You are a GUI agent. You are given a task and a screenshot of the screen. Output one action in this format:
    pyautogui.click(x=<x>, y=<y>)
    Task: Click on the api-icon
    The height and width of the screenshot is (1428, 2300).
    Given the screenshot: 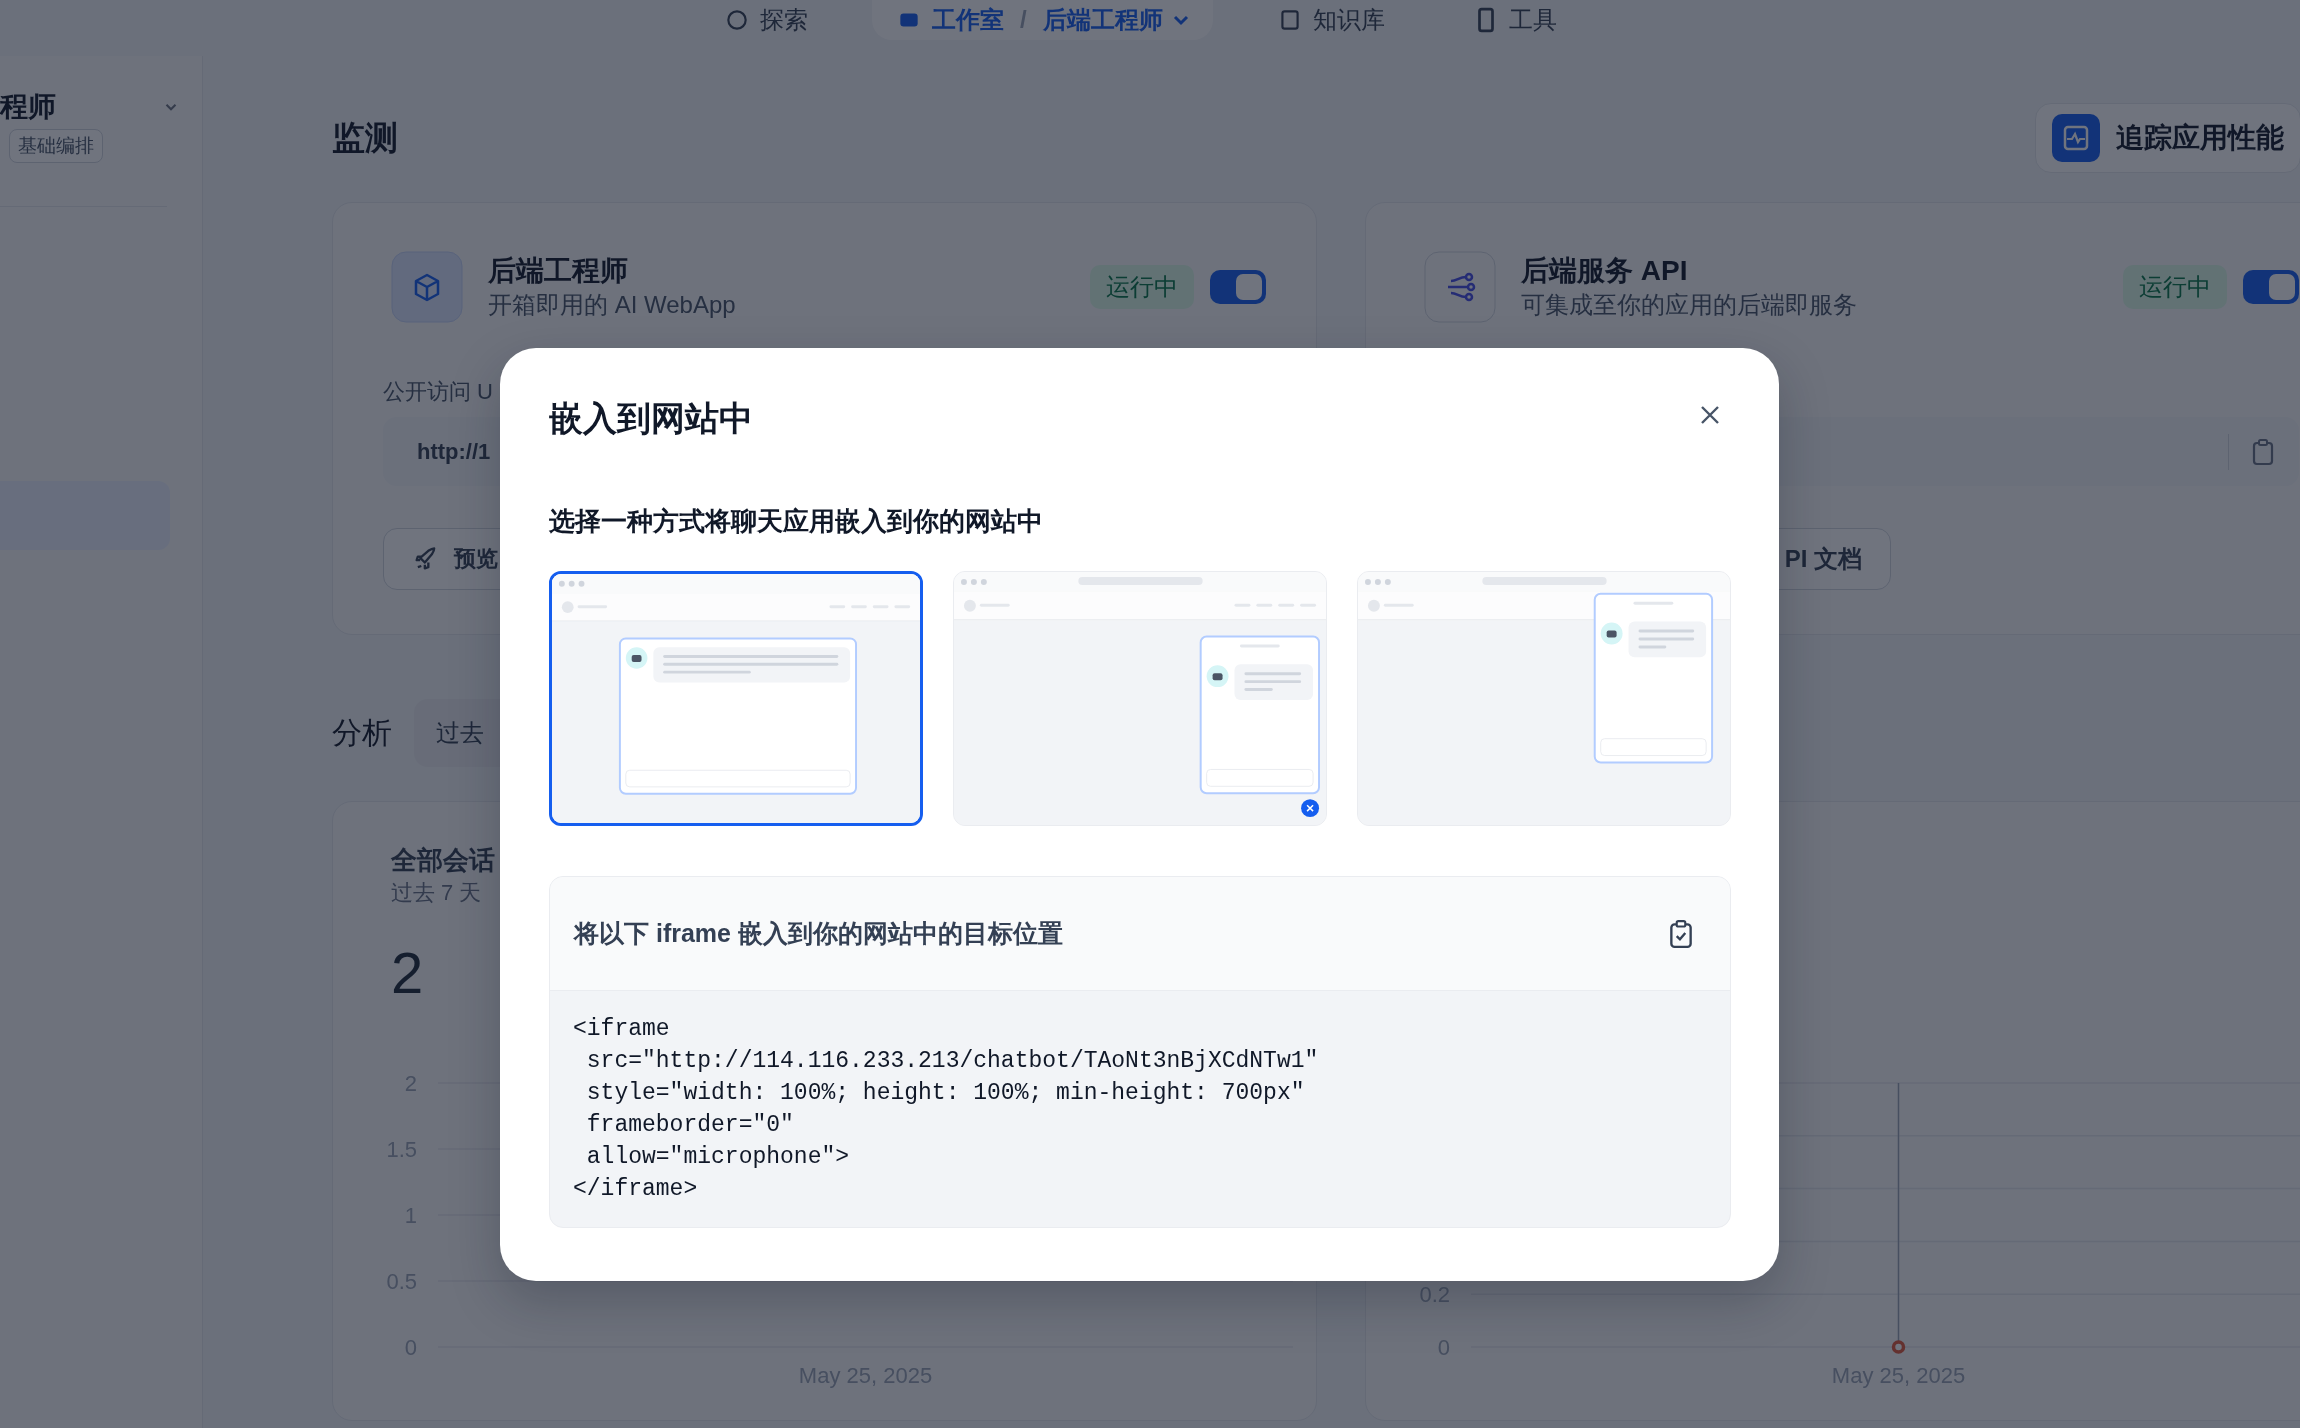 What is the action you would take?
    pyautogui.click(x=1460, y=287)
    